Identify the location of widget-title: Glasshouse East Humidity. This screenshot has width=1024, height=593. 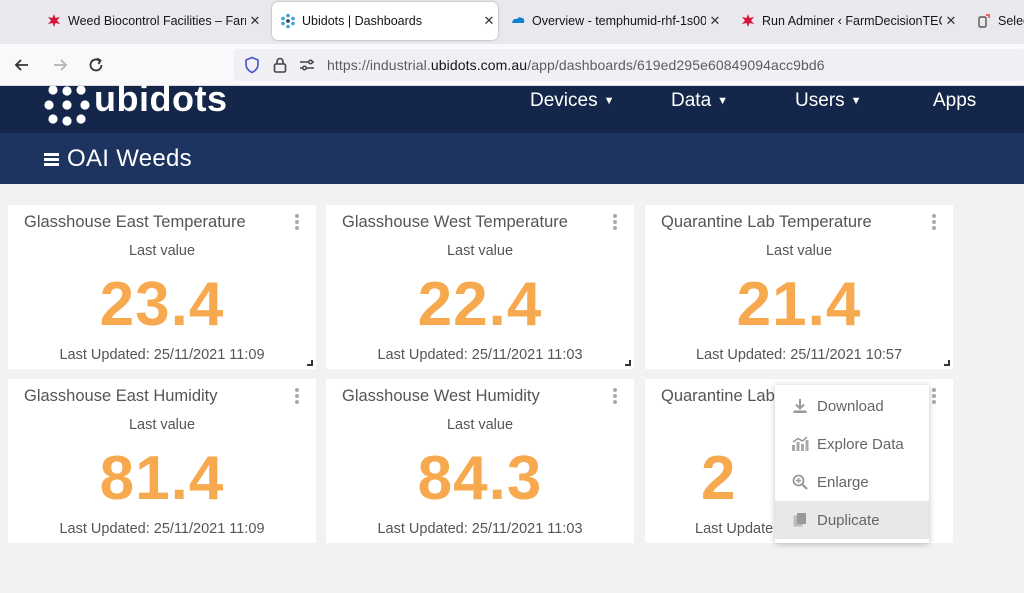
(121, 396).